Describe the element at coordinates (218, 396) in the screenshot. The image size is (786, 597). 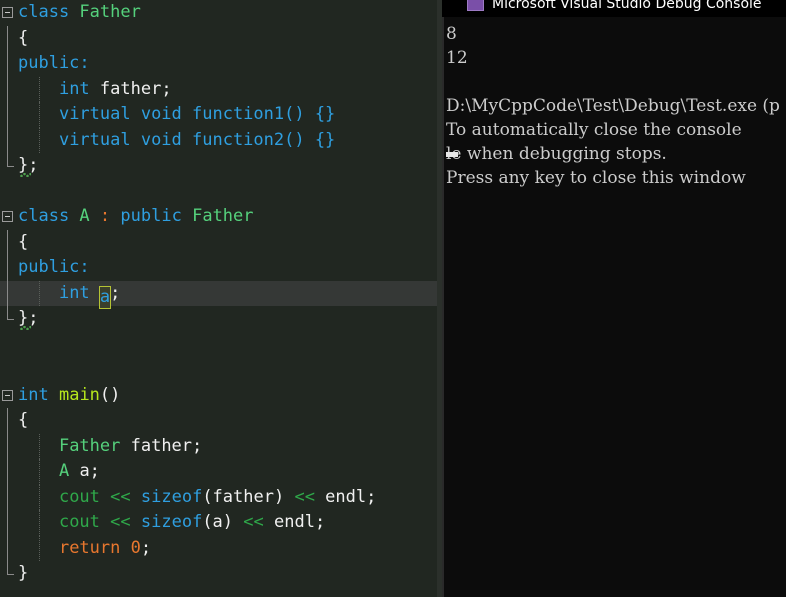
I see `code-line: int main()` at that location.